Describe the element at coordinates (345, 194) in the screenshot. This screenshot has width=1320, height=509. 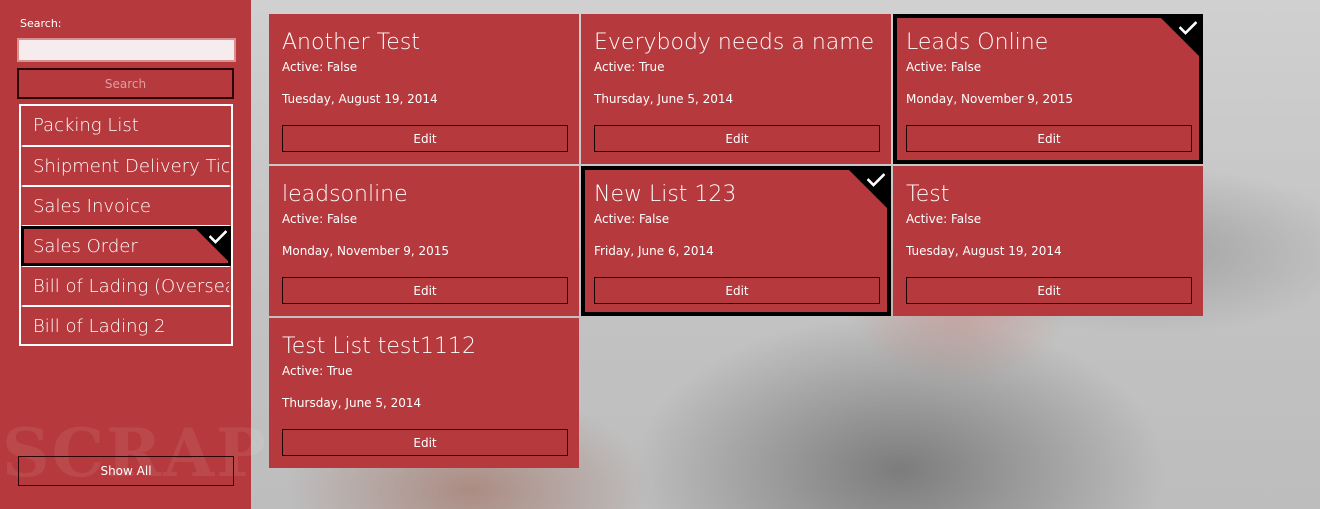
I see `card-title: leadsonline` at that location.